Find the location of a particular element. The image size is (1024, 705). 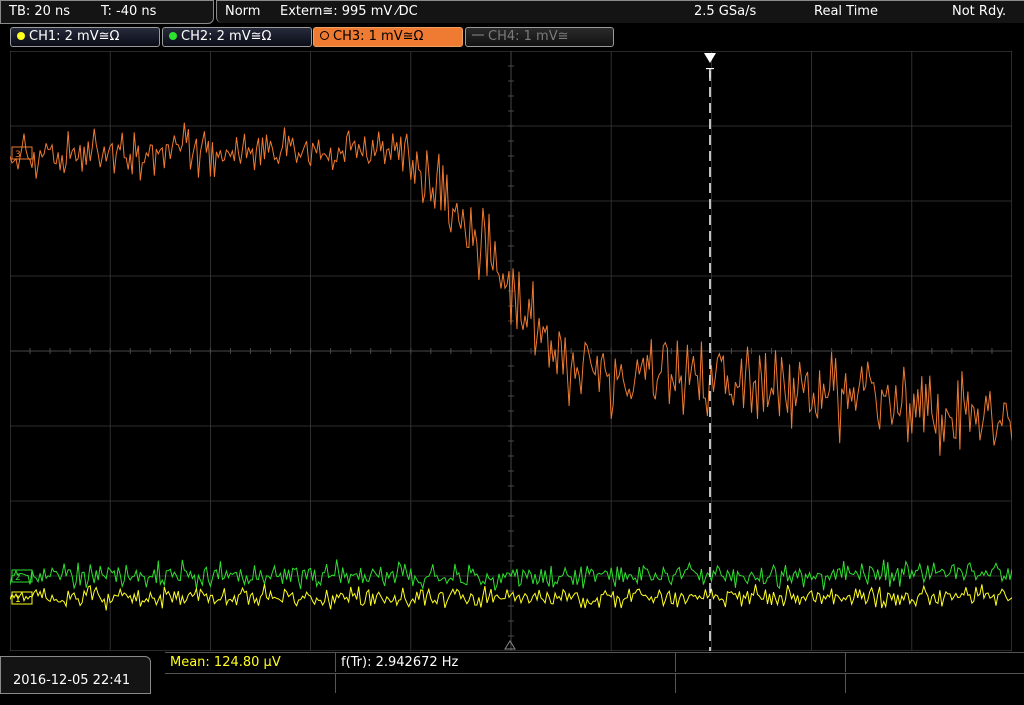

ch1-indicator-icon is located at coordinates (21, 35).